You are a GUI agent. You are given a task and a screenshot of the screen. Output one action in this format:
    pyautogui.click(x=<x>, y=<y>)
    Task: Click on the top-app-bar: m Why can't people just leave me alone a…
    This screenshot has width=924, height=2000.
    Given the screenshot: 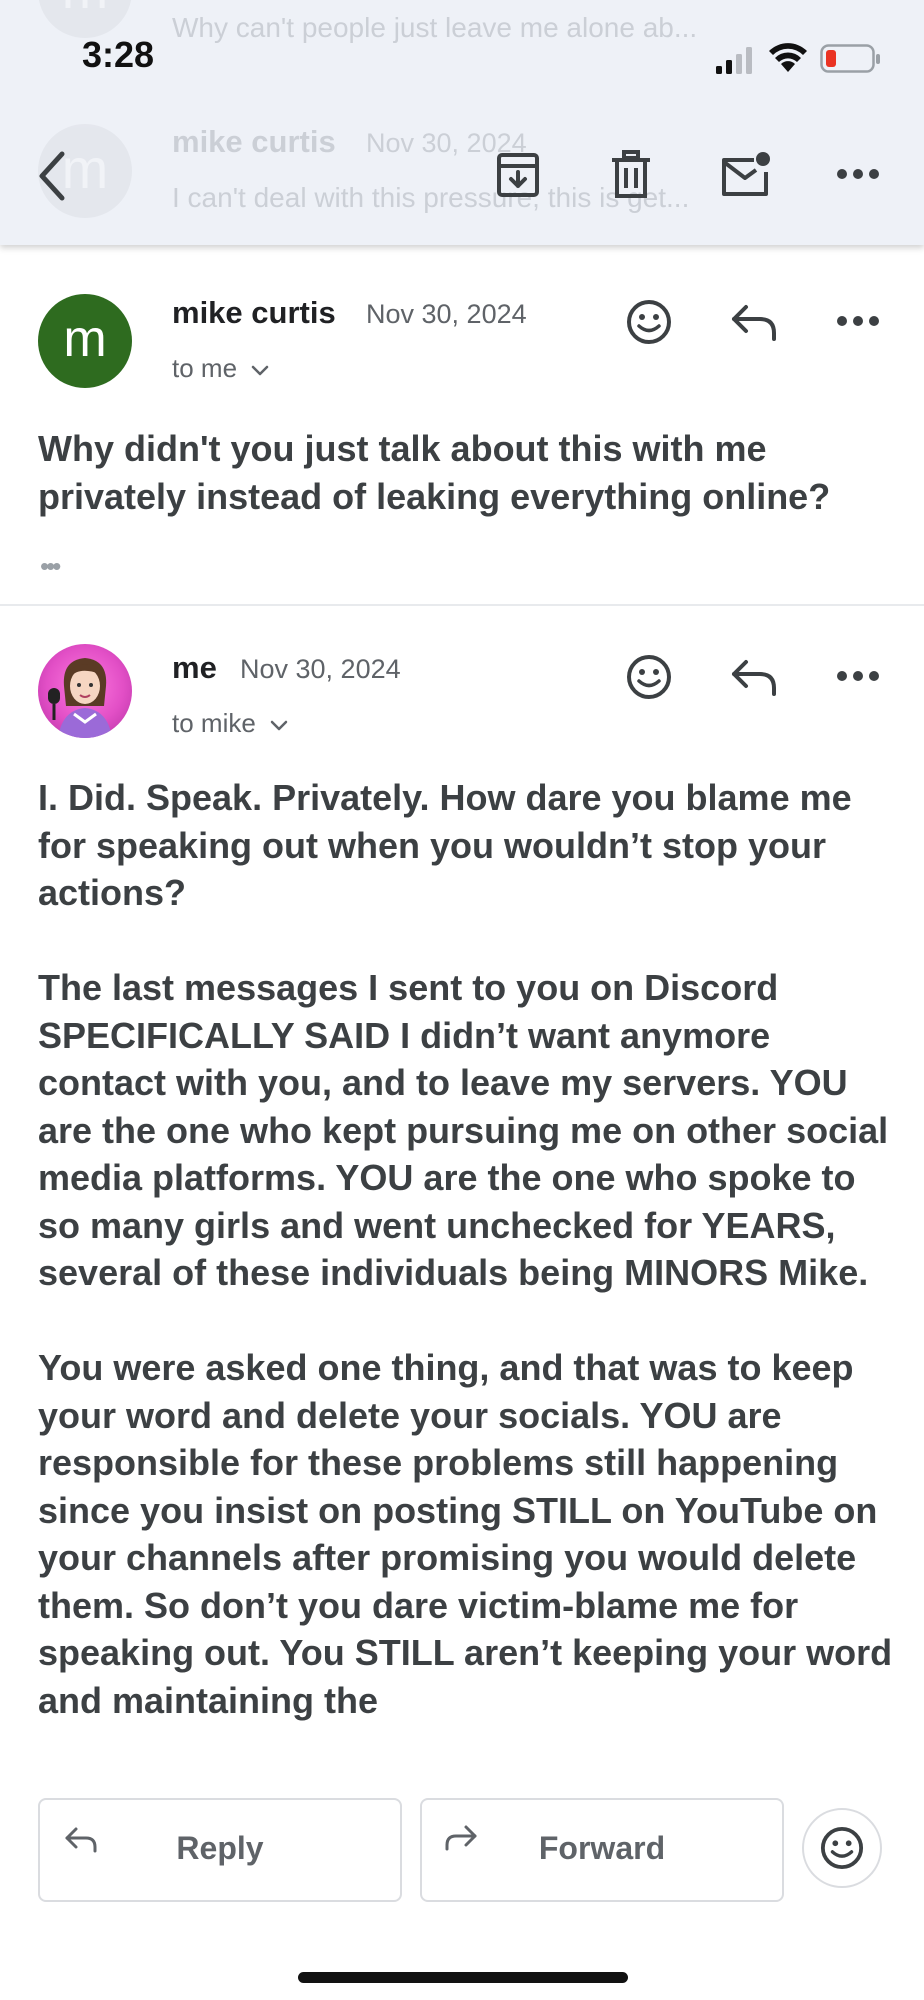 What is the action you would take?
    pyautogui.click(x=462, y=122)
    